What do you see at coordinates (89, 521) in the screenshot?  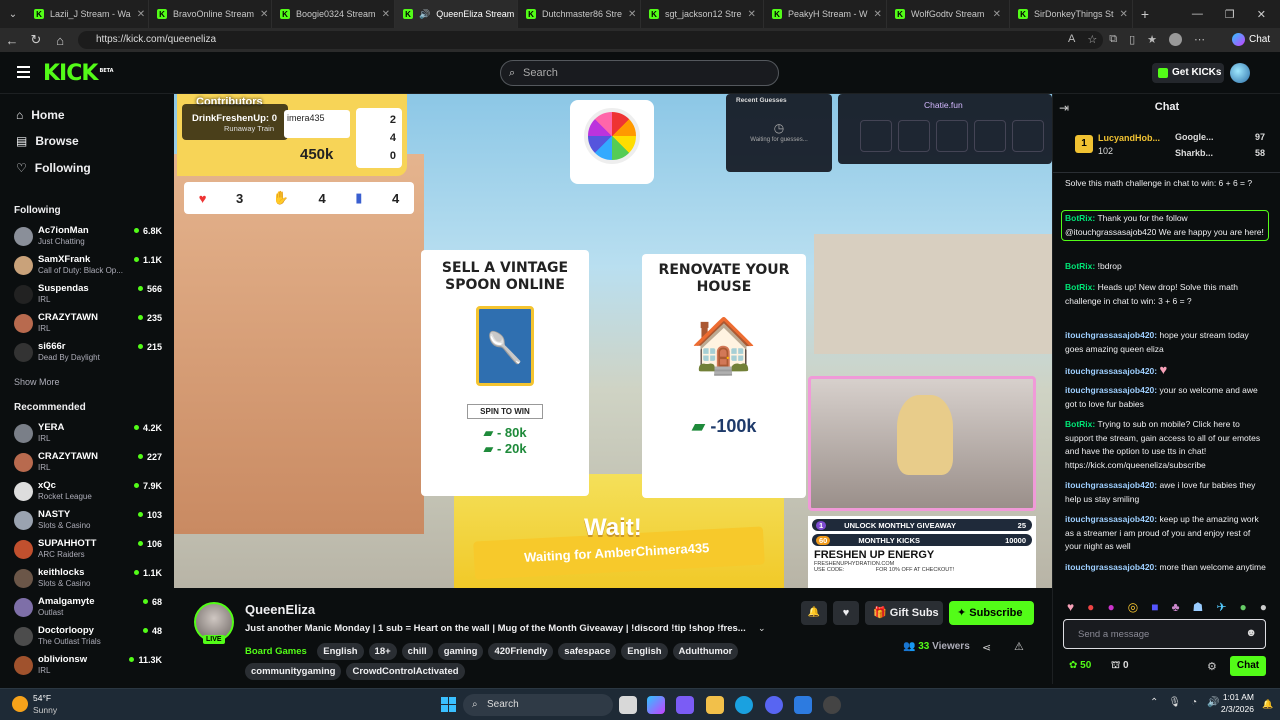 I see `recommended-channel: NASTY Slots & Casino 103` at bounding box center [89, 521].